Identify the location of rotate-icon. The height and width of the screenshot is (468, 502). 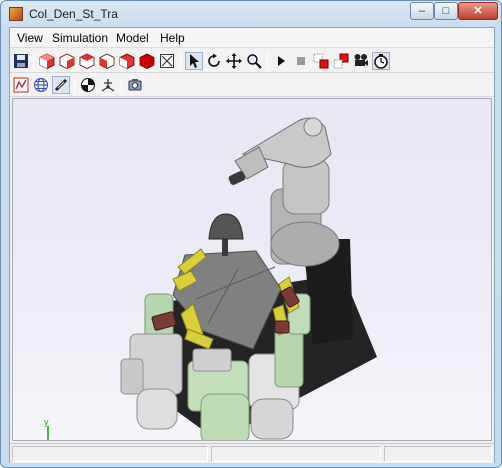
(214, 60).